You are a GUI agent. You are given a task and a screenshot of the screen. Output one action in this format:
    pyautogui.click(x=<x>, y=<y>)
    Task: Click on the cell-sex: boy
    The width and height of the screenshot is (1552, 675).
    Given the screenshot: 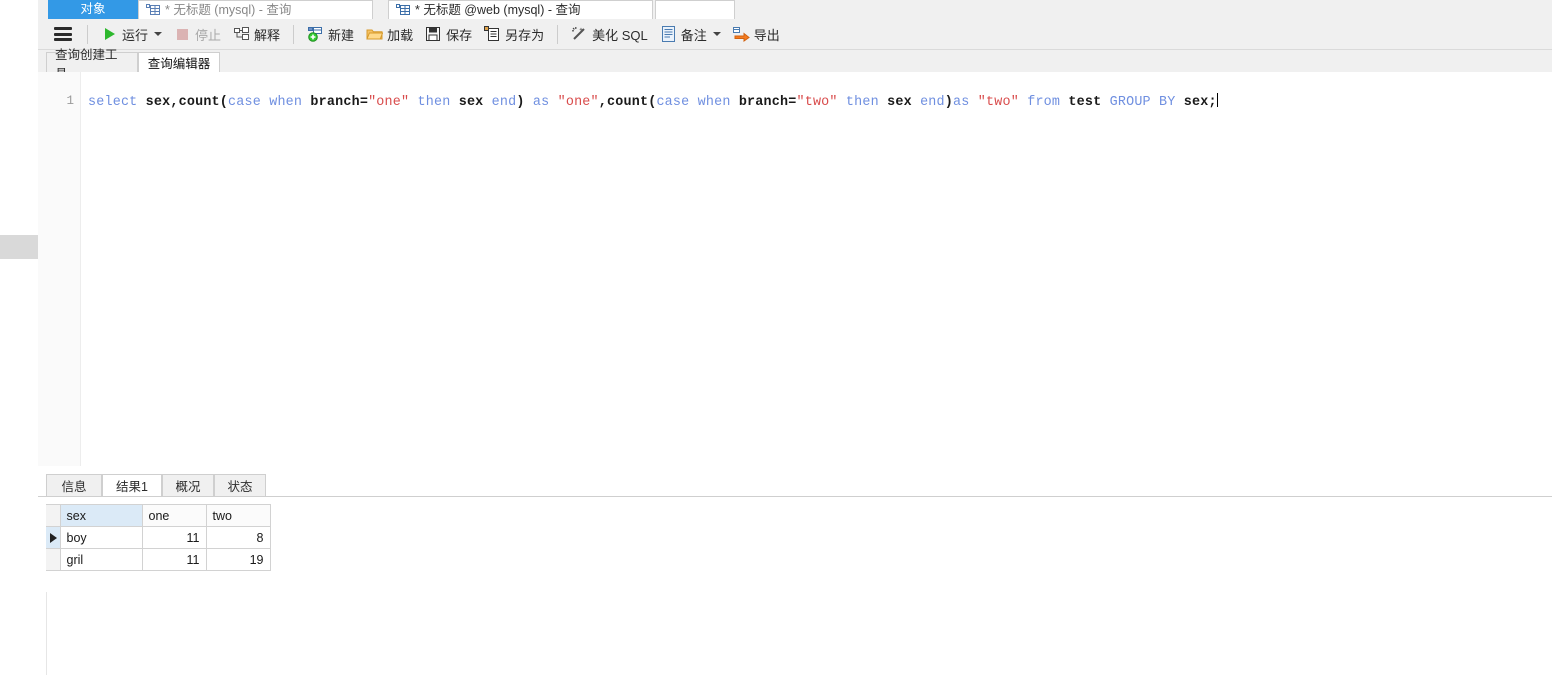 What is the action you would take?
    pyautogui.click(x=101, y=537)
    